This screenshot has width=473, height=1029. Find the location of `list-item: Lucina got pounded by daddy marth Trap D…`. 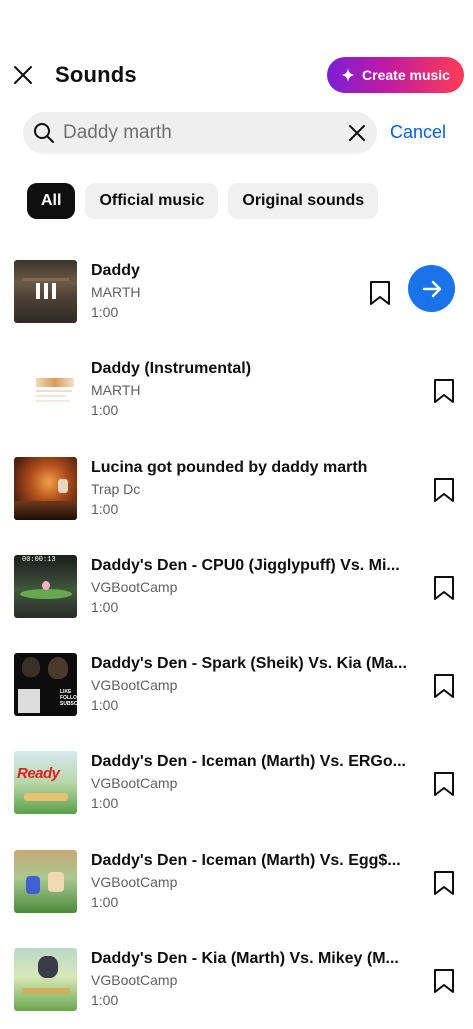

list-item: Lucina got pounded by daddy marth Trap D… is located at coordinates (236, 489).